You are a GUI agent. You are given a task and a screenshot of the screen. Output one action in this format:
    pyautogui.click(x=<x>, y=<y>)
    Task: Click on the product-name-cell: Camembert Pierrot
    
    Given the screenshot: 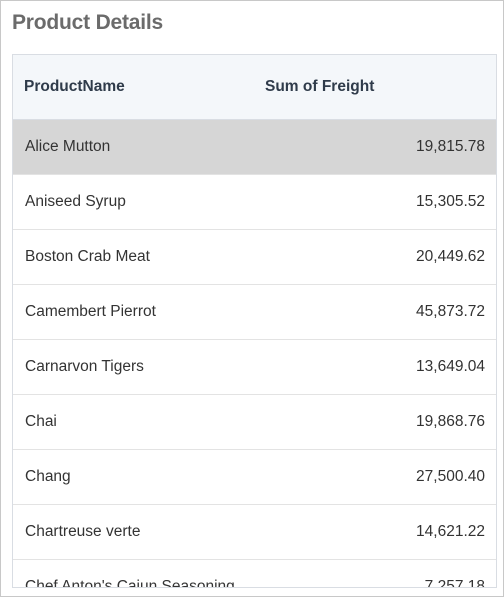 What is the action you would take?
    pyautogui.click(x=90, y=311)
    